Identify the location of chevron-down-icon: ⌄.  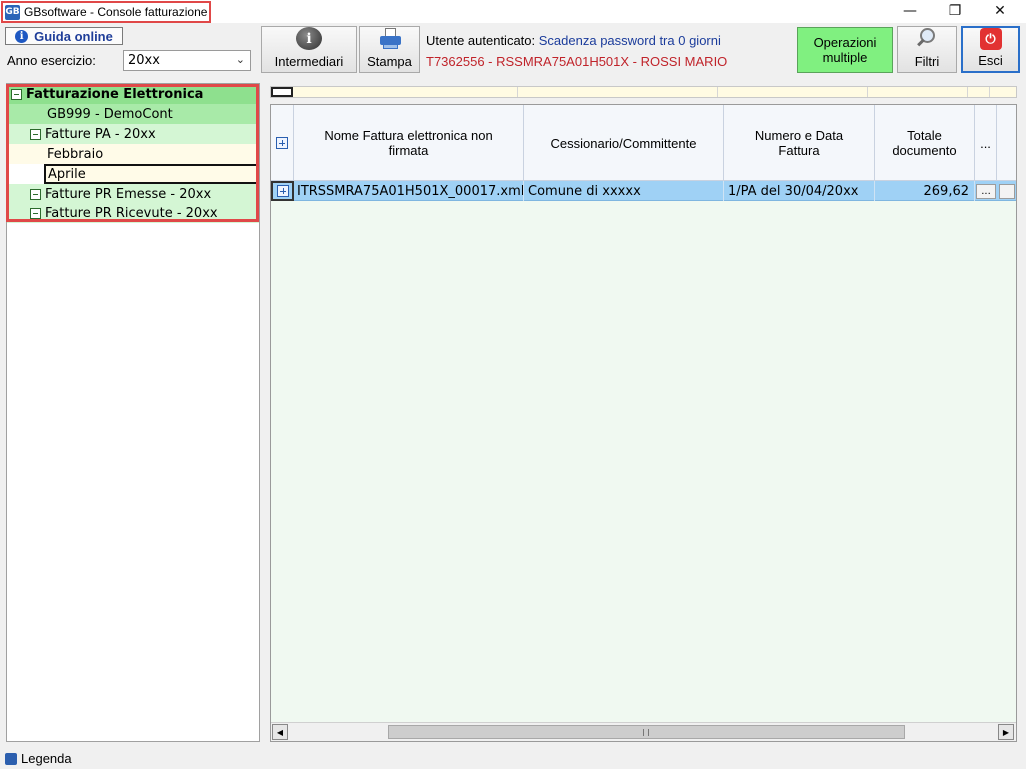
(240, 59).